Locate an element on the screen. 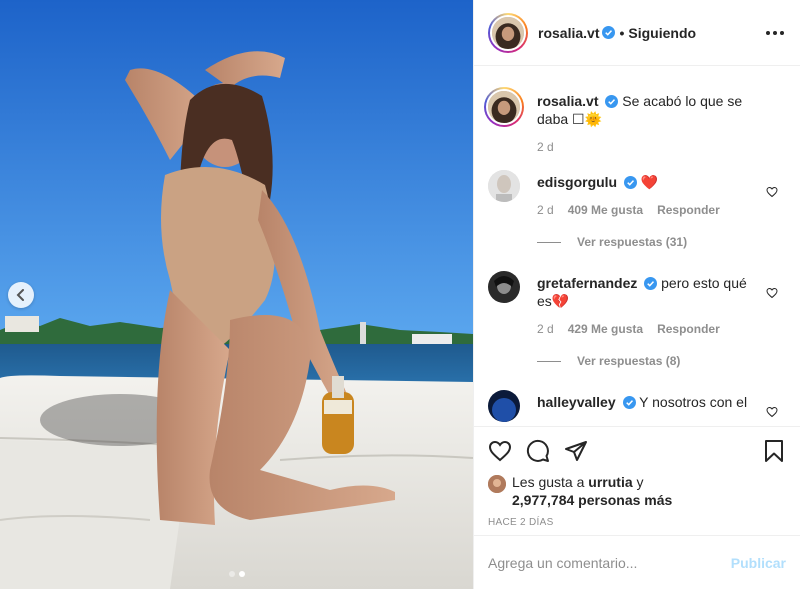 Image resolution: width=800 pixels, height=589 pixels. carousel-prev-button is located at coordinates (21, 295).